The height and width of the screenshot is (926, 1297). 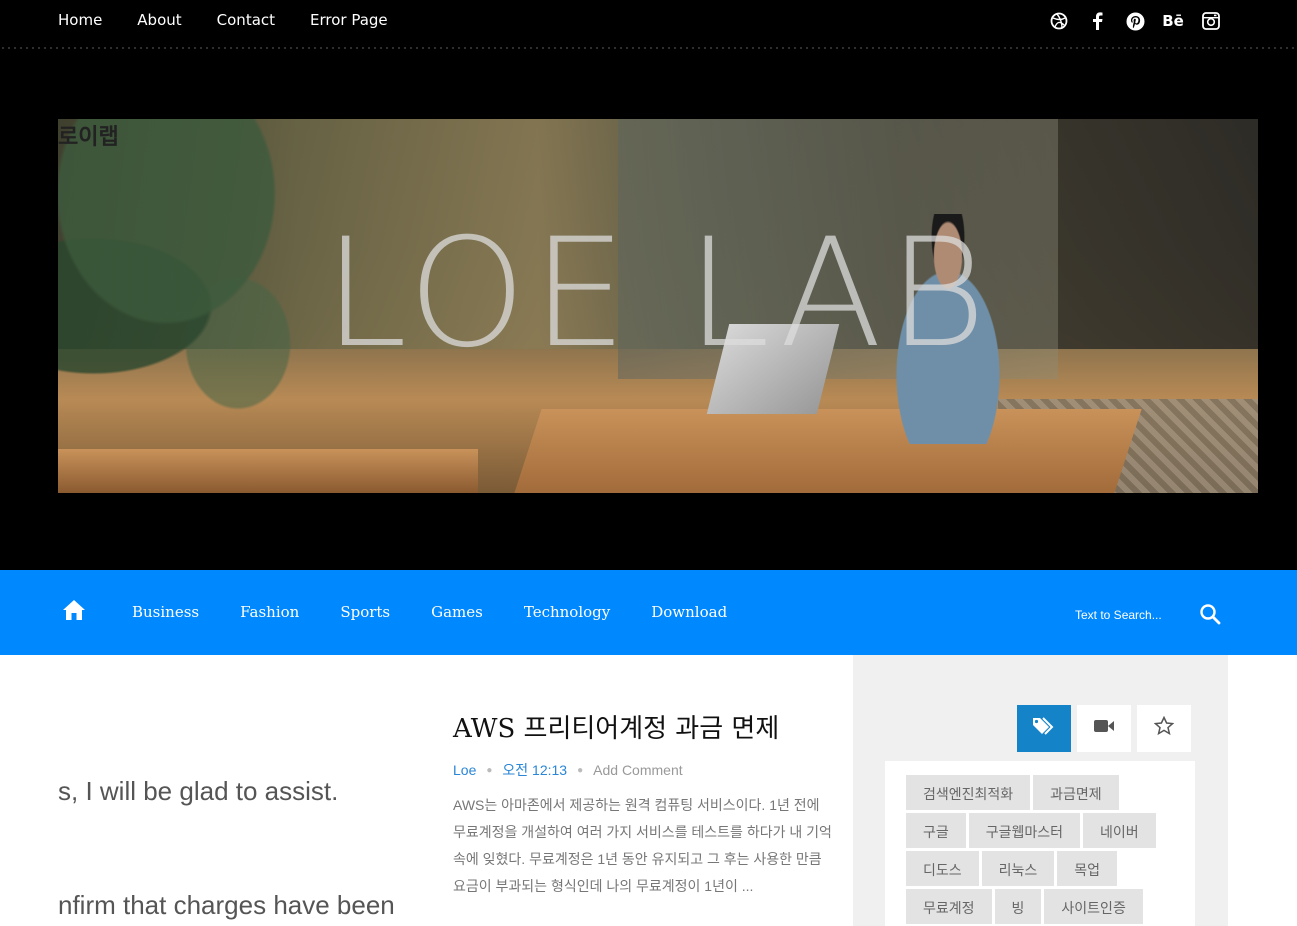 I want to click on tags-icon, so click(x=1044, y=728).